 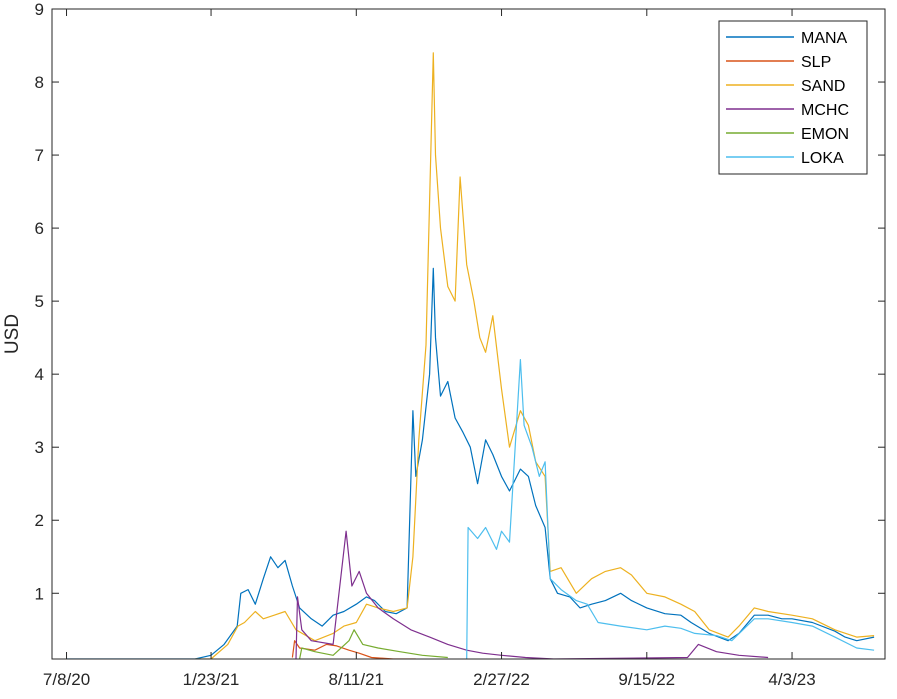 What do you see at coordinates (353, 649) in the screenshot?
I see `series-line-slp` at bounding box center [353, 649].